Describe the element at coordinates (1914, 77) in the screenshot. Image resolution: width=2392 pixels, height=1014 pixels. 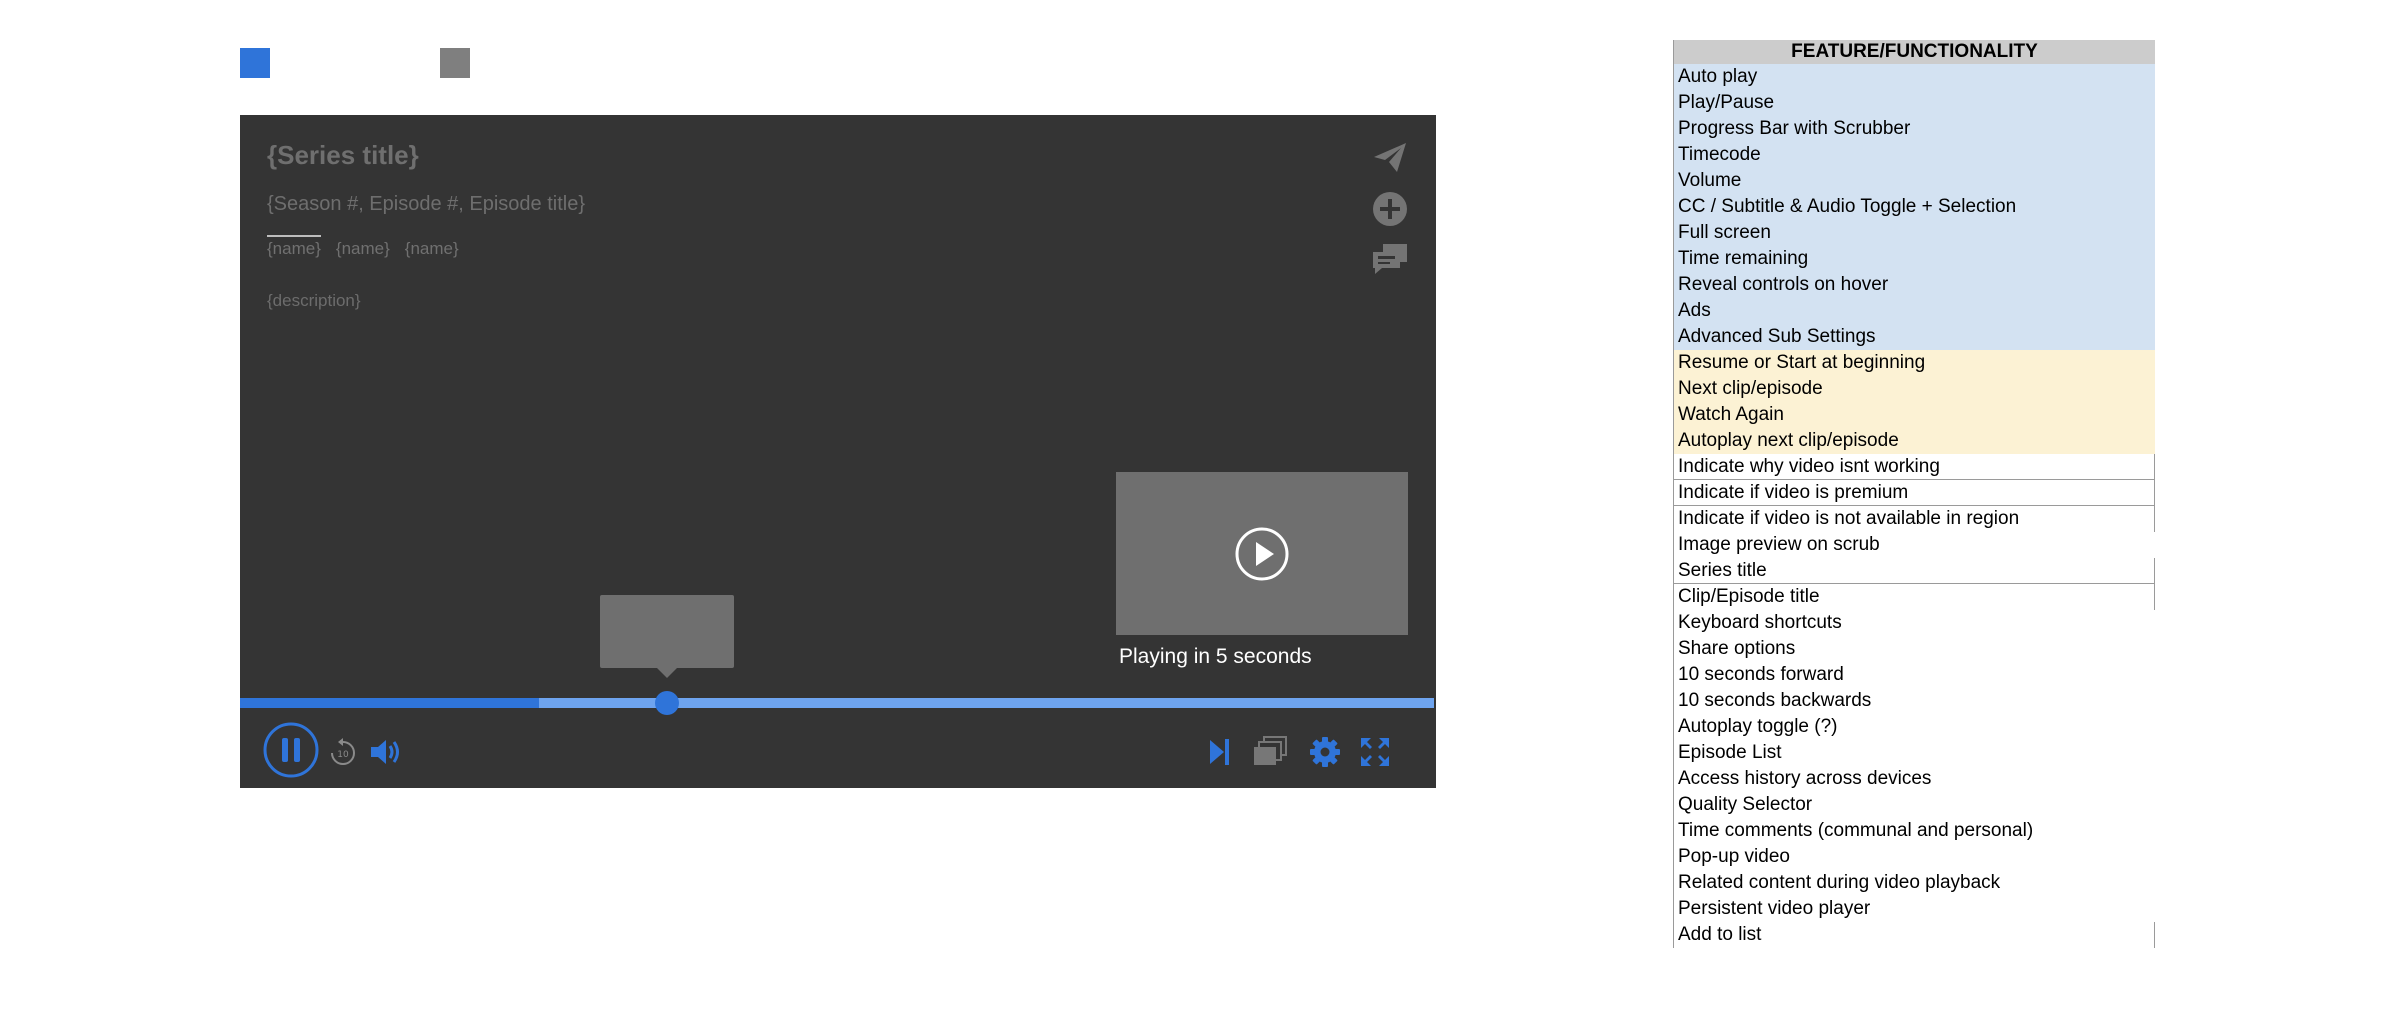
I see `feature-row: Auto play` at that location.